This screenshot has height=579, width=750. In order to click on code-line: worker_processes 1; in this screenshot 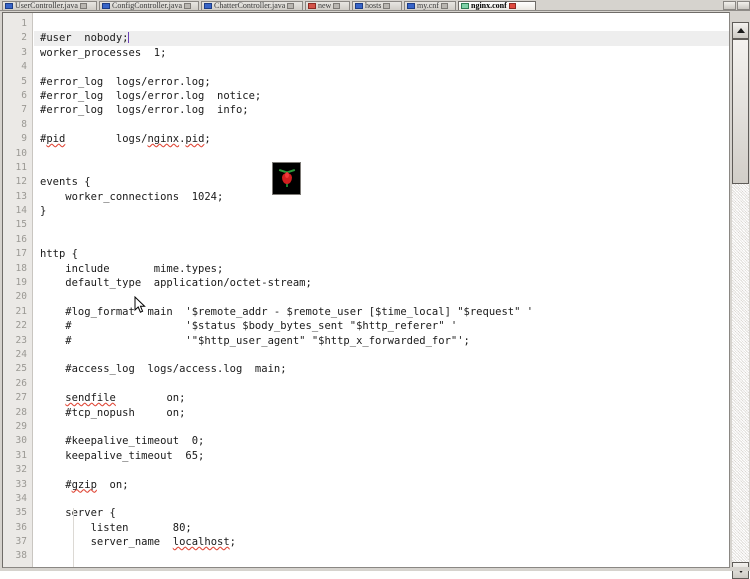, I will do `click(381, 53)`.